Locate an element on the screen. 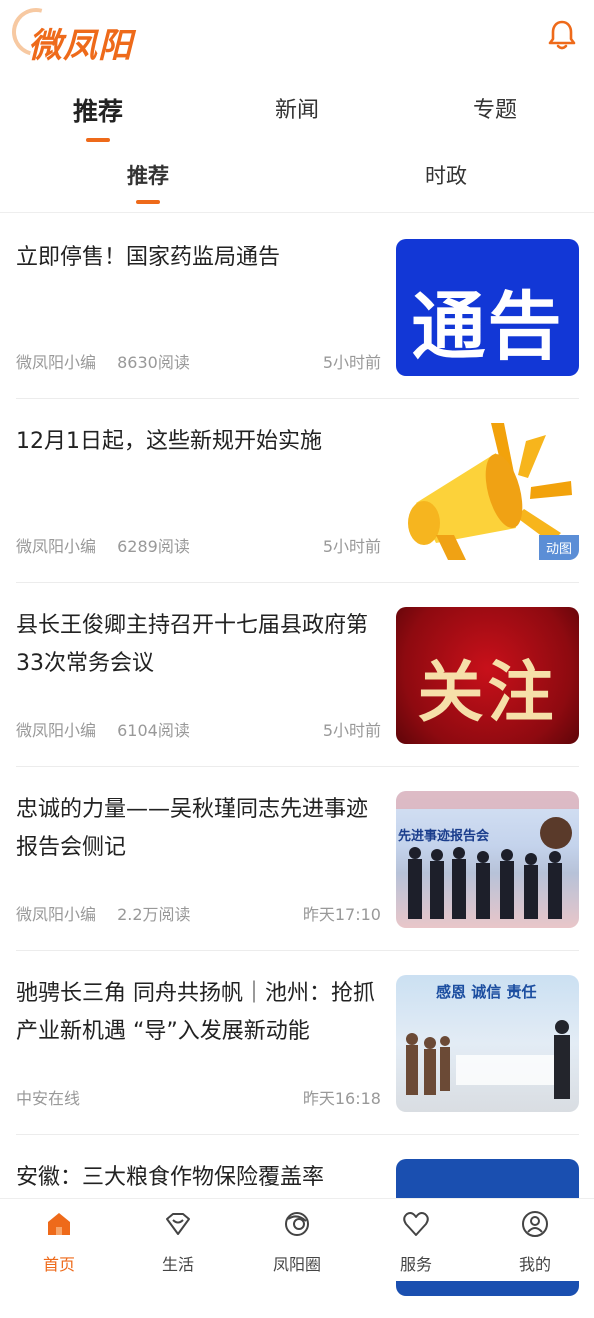 This screenshot has height=1318, width=594. article-reads: 8630阅读 is located at coordinates (153, 362).